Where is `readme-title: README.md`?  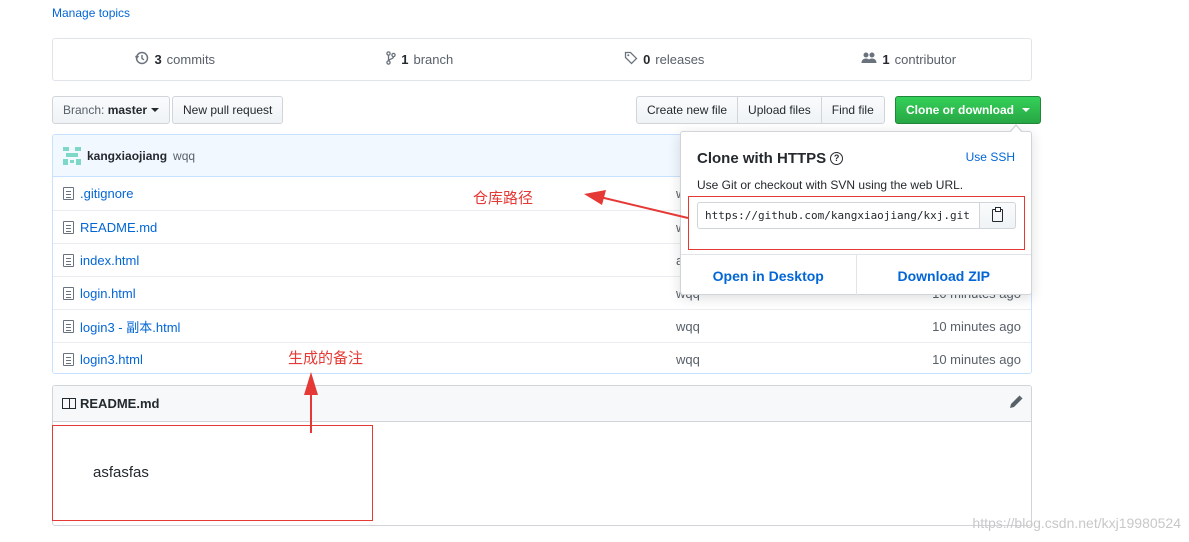
readme-title: README.md is located at coordinates (120, 403).